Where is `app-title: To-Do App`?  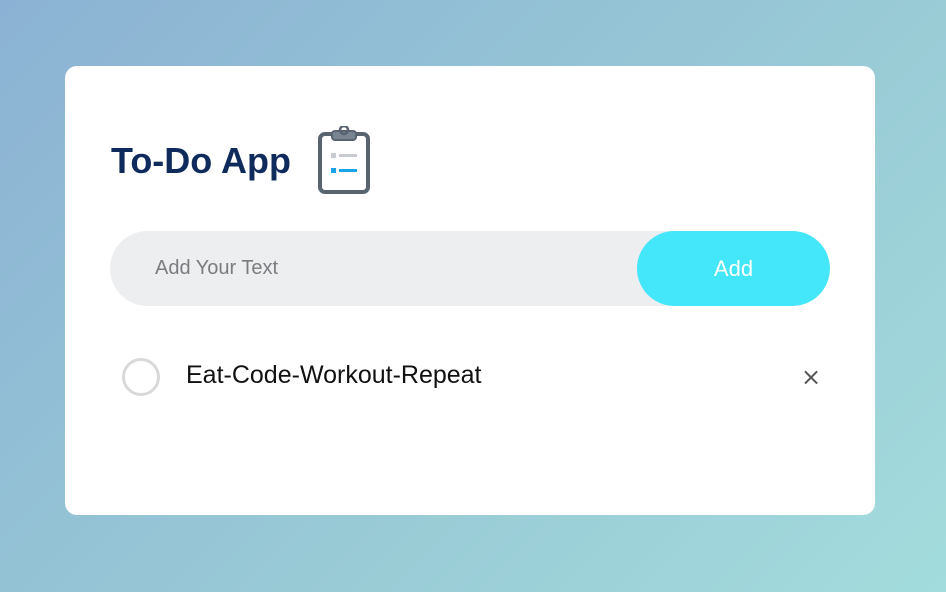
app-title: To-Do App is located at coordinates (201, 160).